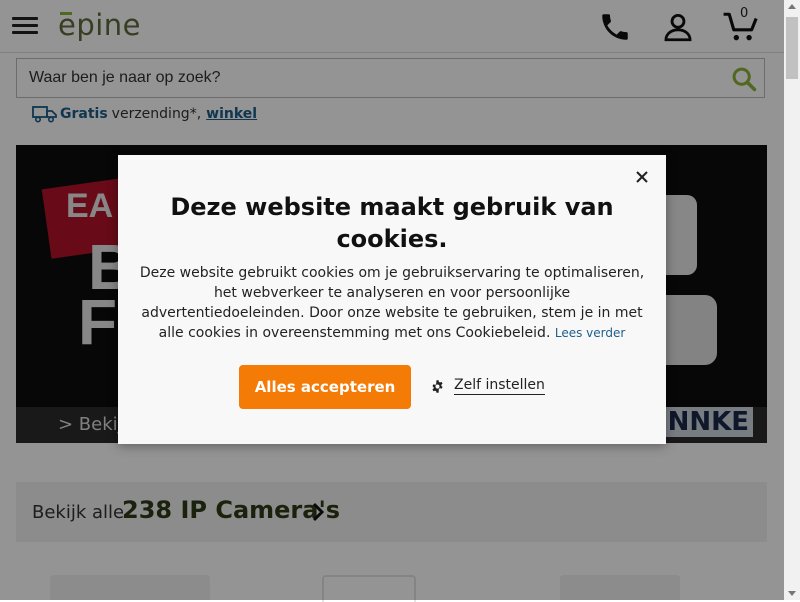 This screenshot has width=800, height=602. What do you see at coordinates (792, 300) in the screenshot?
I see `page-scrollbar` at bounding box center [792, 300].